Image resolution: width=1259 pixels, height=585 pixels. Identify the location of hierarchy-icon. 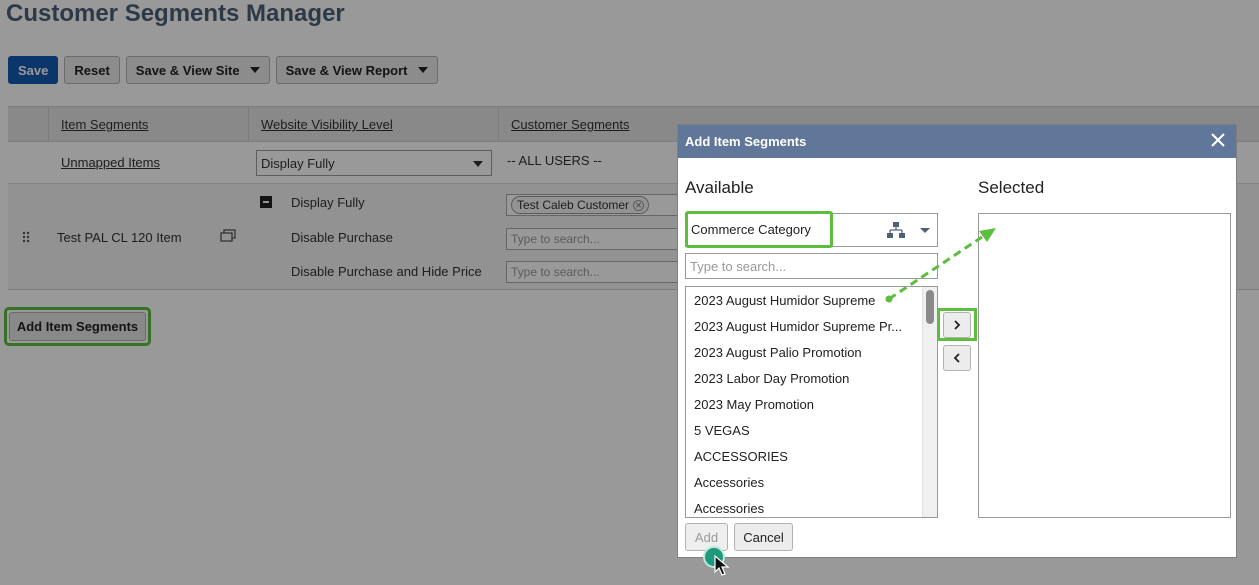
(896, 230).